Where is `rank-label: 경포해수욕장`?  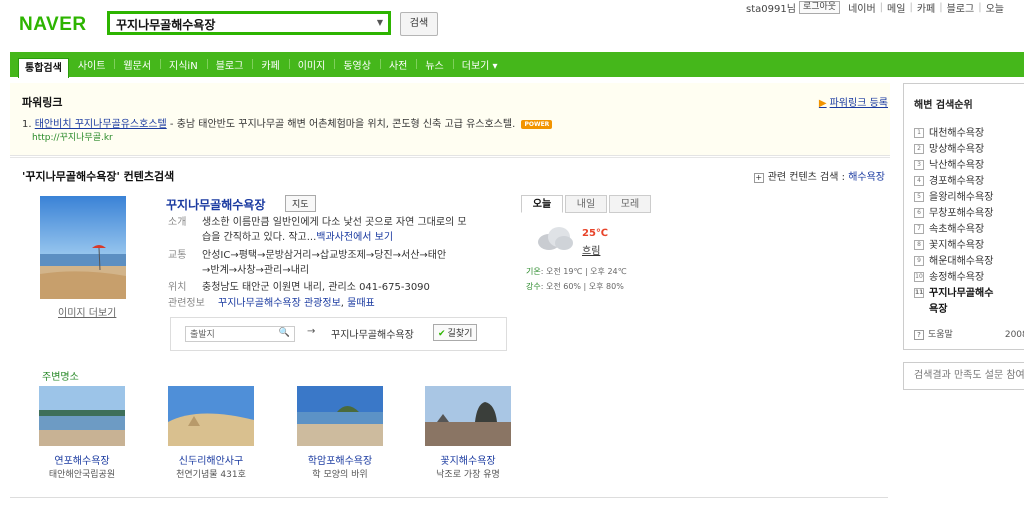 rank-label: 경포해수욕장 is located at coordinates (956, 181).